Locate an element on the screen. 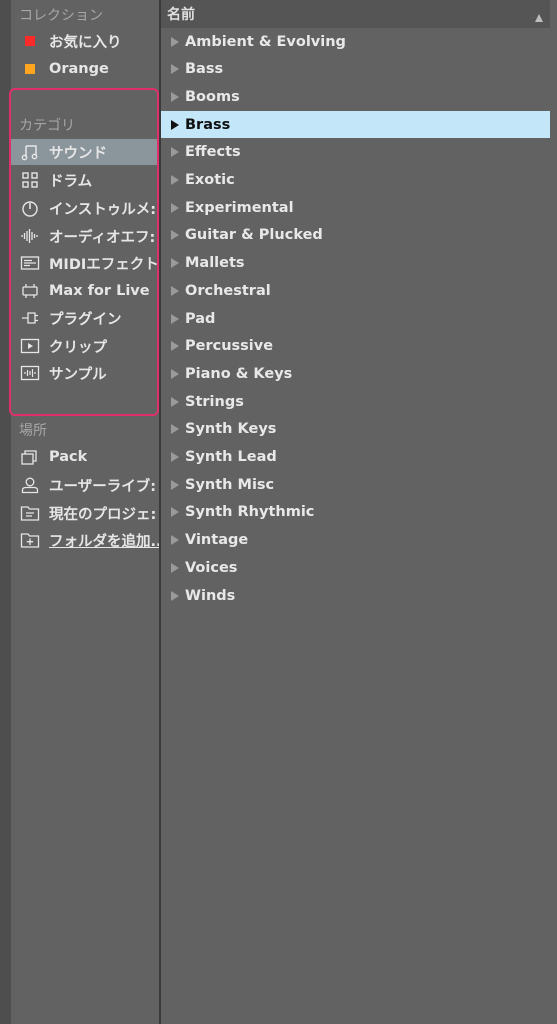 The height and width of the screenshot is (1024, 557). waveform-icon is located at coordinates (30, 236).